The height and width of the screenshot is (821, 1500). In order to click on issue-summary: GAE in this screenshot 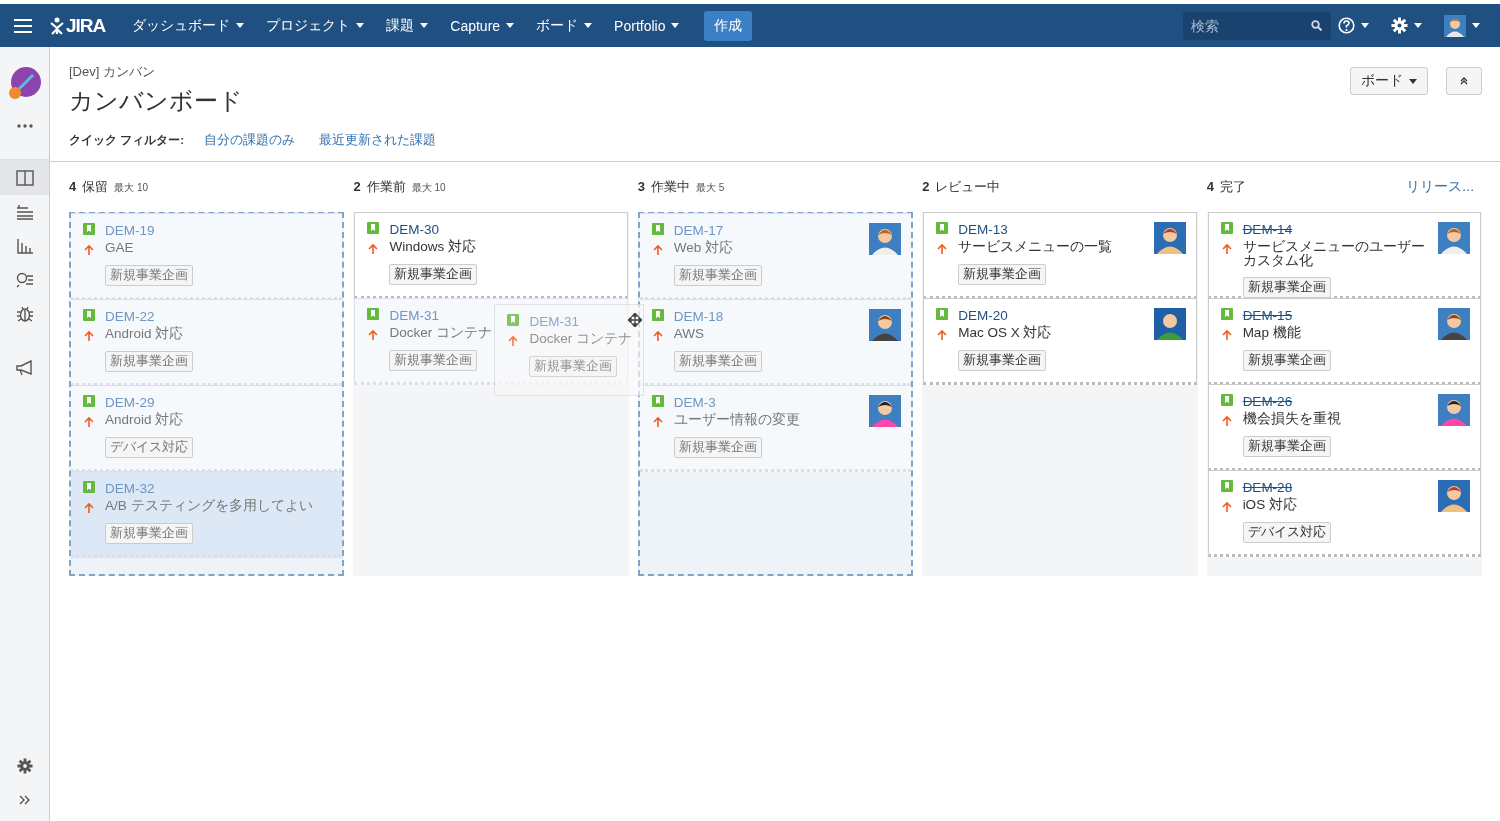, I will do `click(119, 248)`.